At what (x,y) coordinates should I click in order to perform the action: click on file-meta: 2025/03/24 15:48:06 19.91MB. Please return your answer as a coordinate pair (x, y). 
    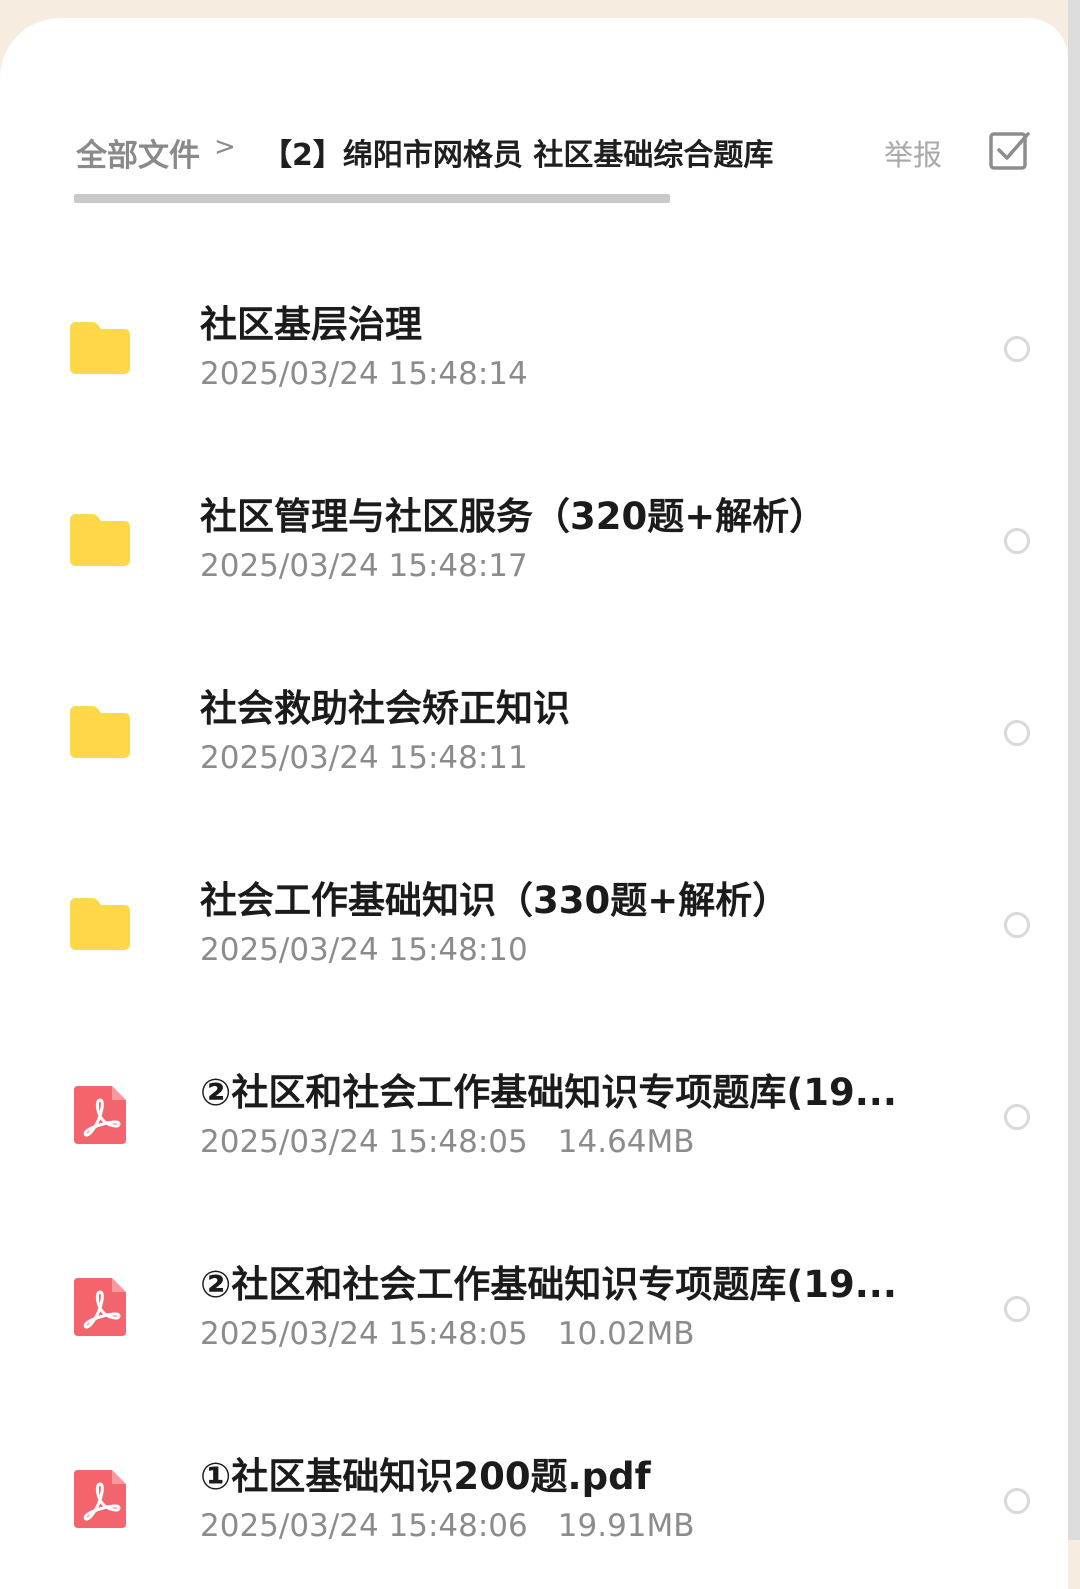
    Looking at the image, I should click on (447, 1526).